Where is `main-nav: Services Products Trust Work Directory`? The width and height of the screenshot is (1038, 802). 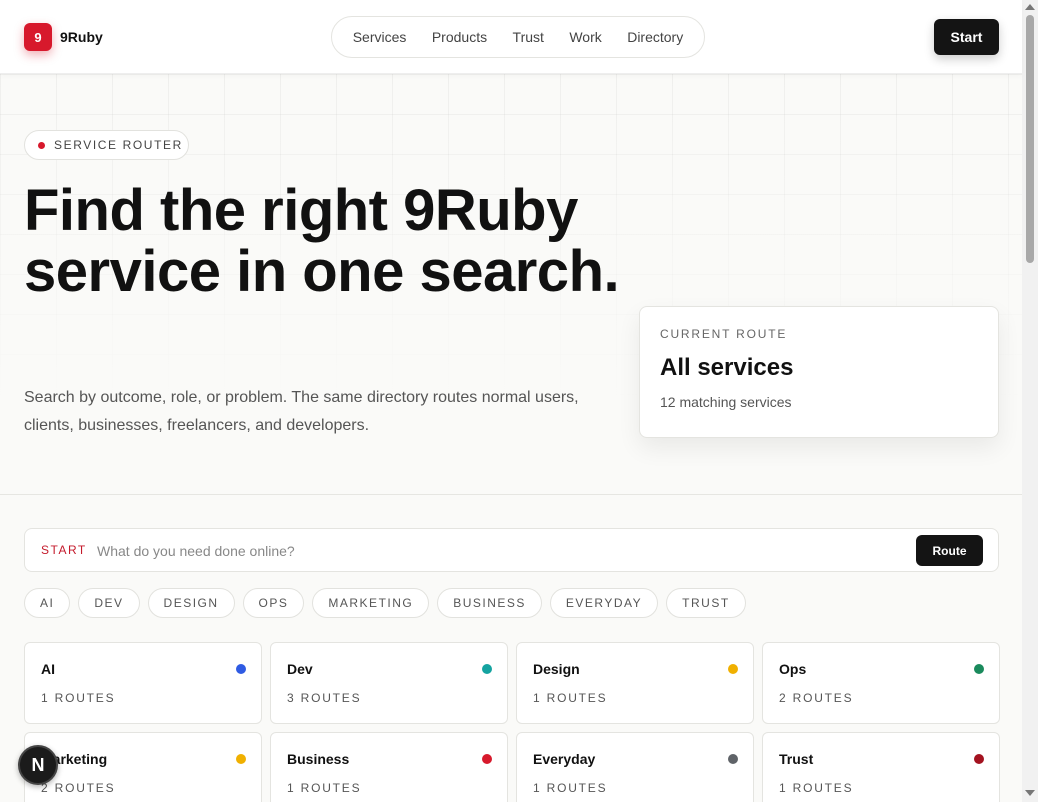
main-nav: Services Products Trust Work Directory is located at coordinates (518, 37).